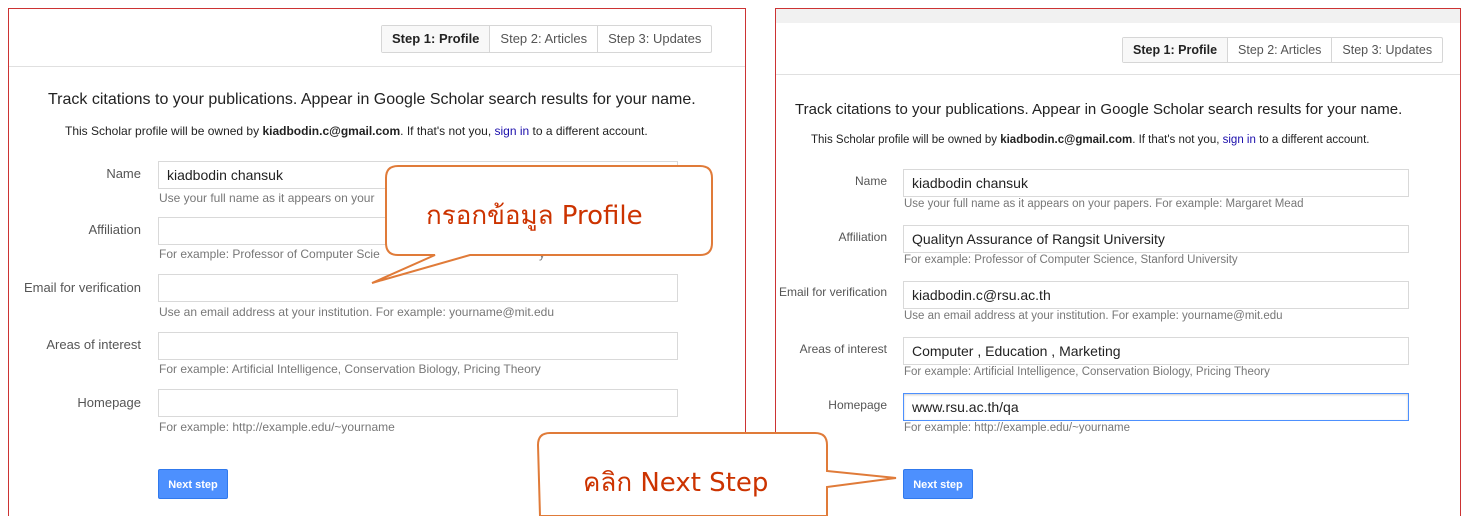  I want to click on profile-callout-text: กรอกข้อมูล Profile, so click(534, 216).